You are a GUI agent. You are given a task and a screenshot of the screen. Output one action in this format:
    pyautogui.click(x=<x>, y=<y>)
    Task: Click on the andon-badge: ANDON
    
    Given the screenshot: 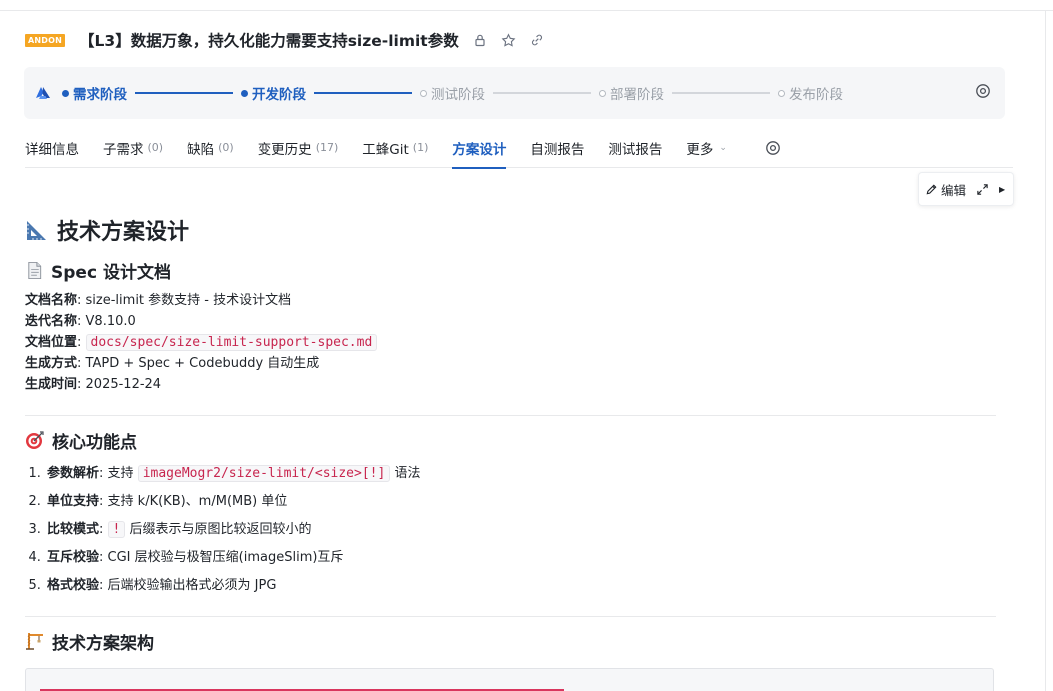 What is the action you would take?
    pyautogui.click(x=45, y=40)
    